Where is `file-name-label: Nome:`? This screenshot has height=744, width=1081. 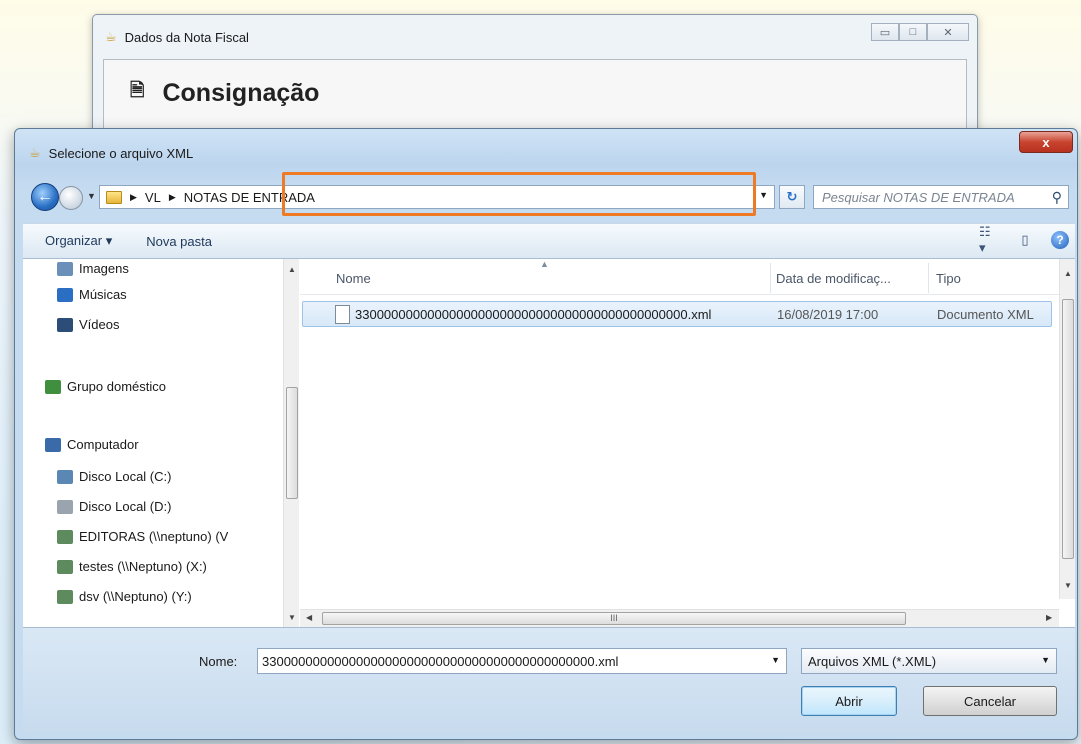 file-name-label: Nome: is located at coordinates (218, 661).